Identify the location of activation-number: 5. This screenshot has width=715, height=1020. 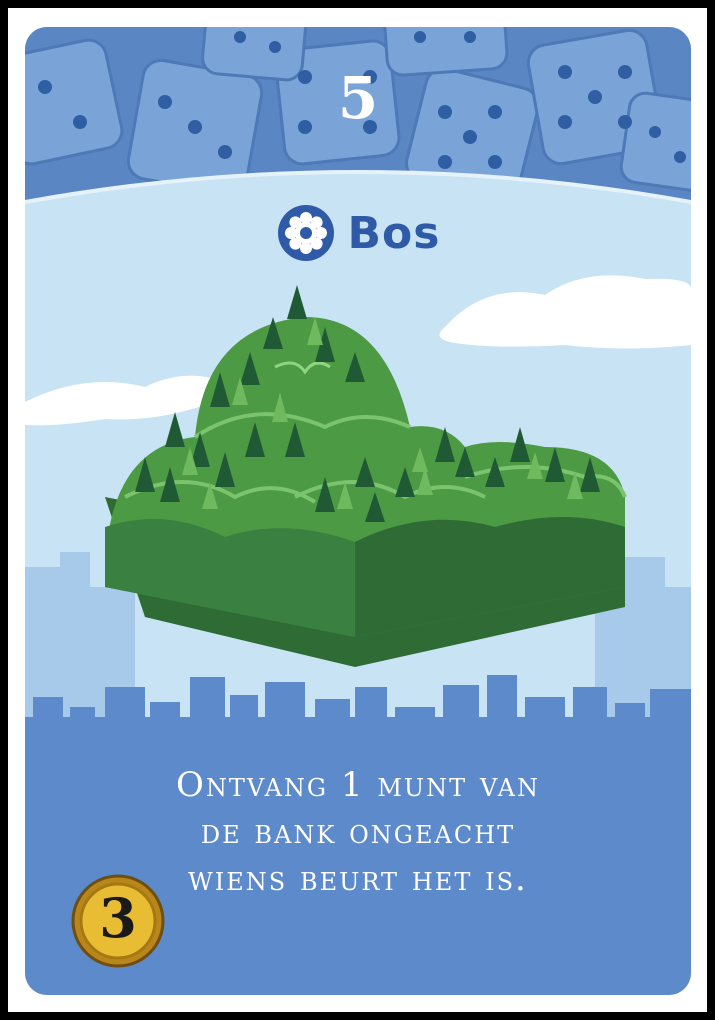
(358, 98).